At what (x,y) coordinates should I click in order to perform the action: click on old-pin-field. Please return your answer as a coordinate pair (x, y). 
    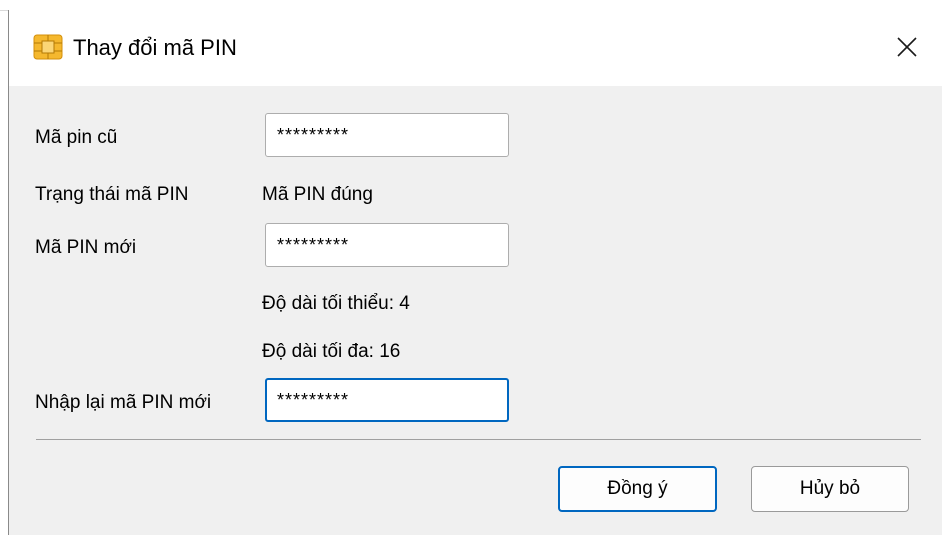
    Looking at the image, I should click on (387, 135).